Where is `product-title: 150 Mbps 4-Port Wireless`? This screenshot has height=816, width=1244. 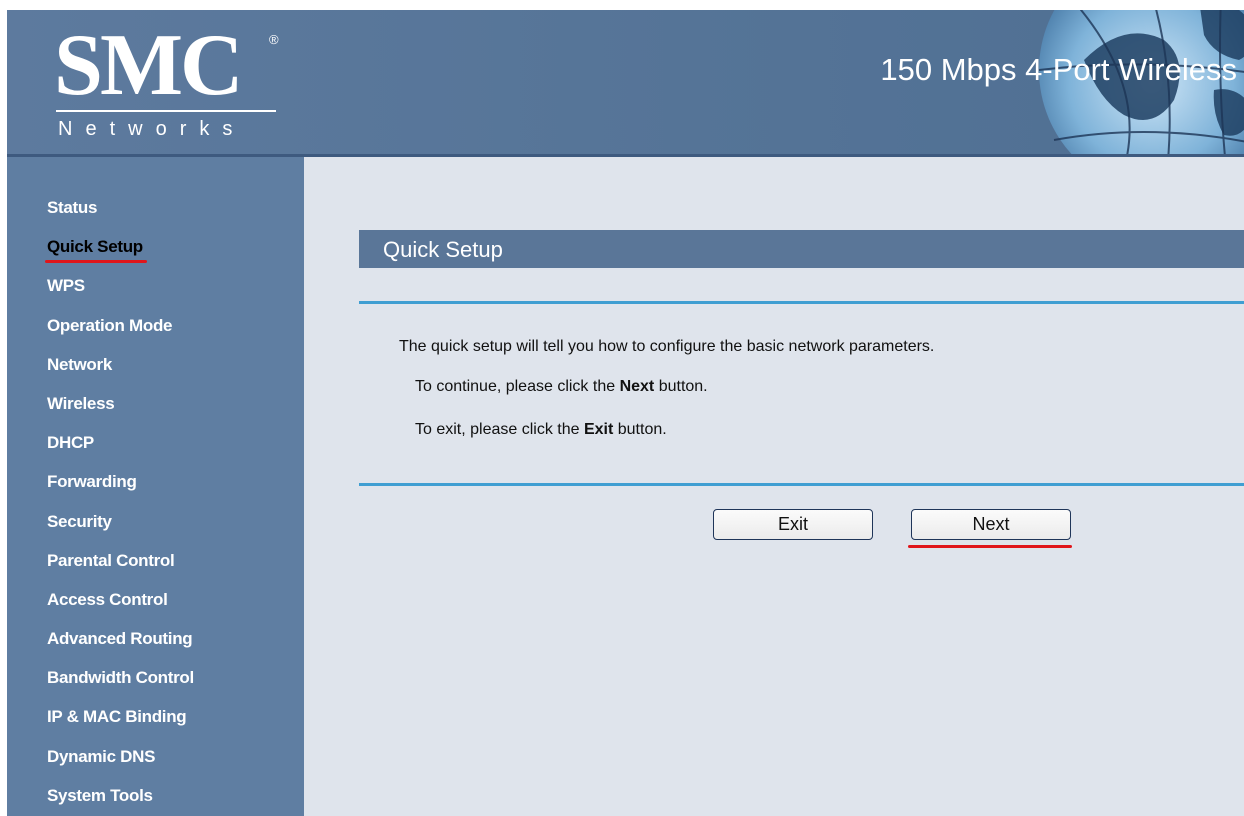
product-title: 150 Mbps 4-Port Wireless is located at coordinates (1058, 69).